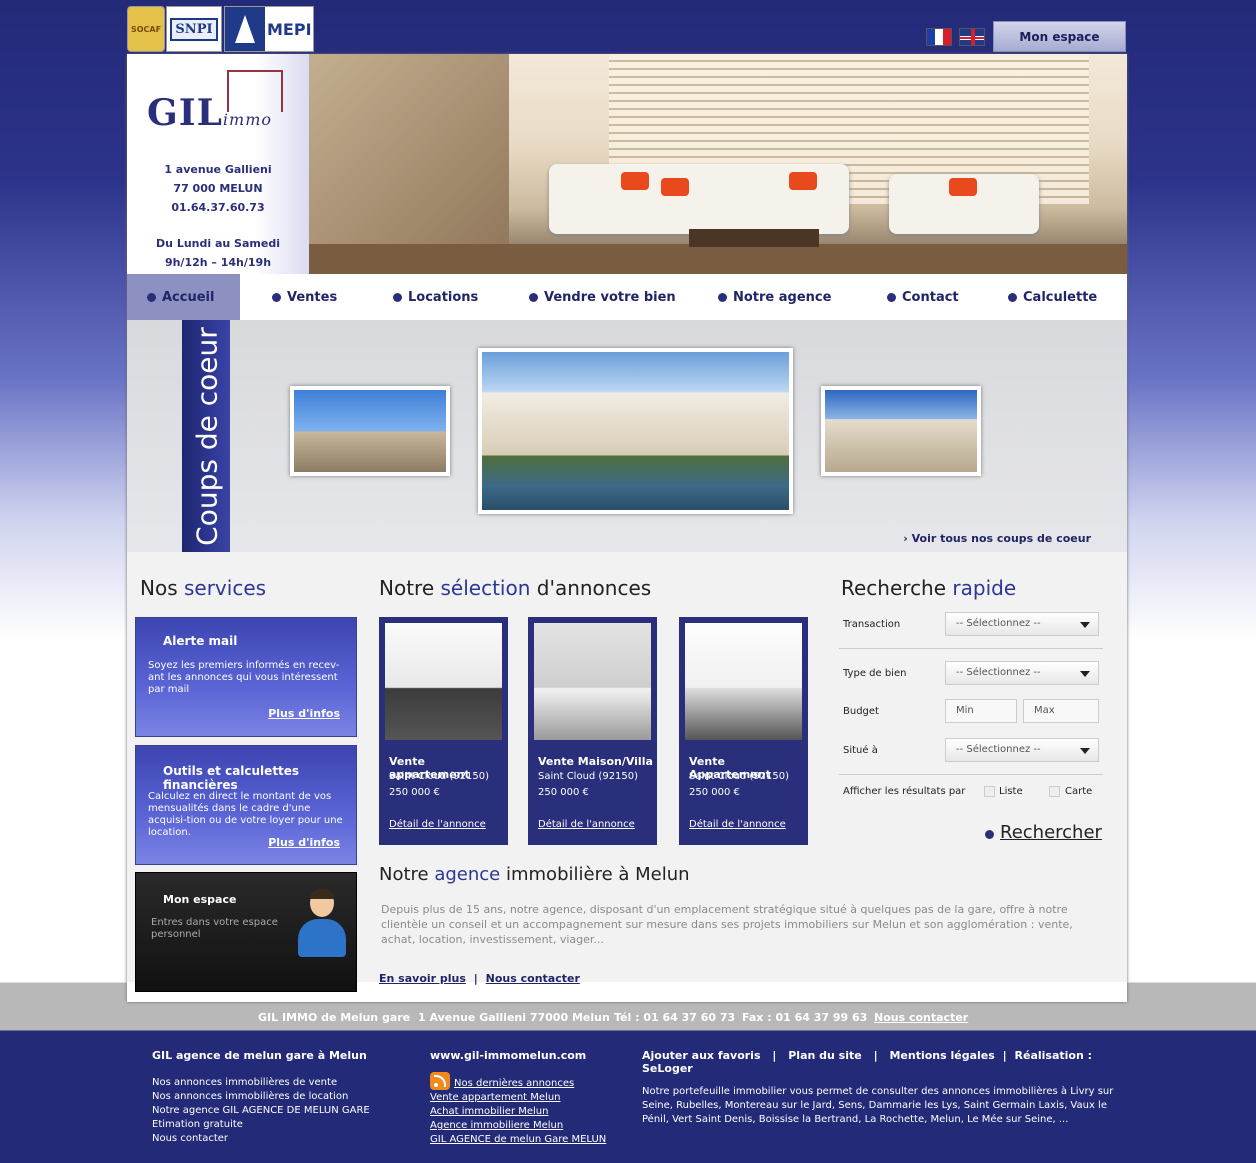 The image size is (1256, 1163). I want to click on transaction-select: -- Sélectionnez --, so click(1022, 624).